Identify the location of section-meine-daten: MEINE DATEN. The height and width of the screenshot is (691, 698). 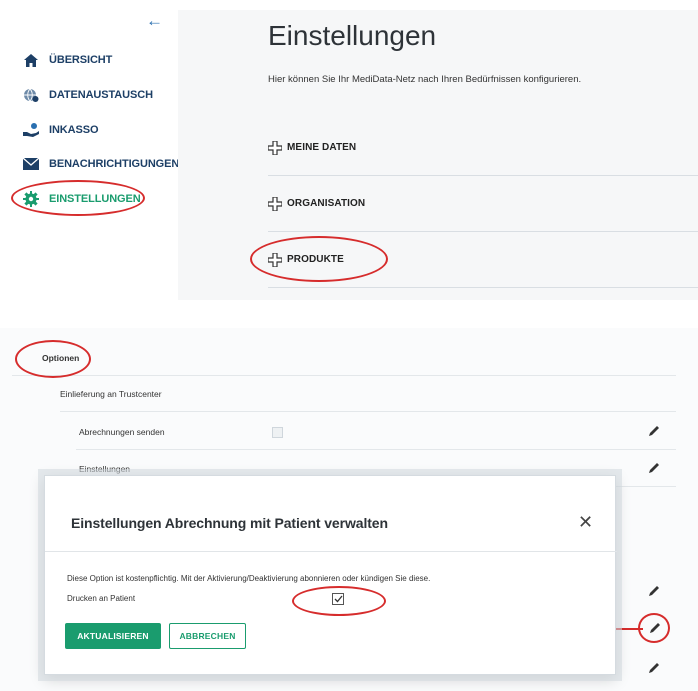
(482, 148).